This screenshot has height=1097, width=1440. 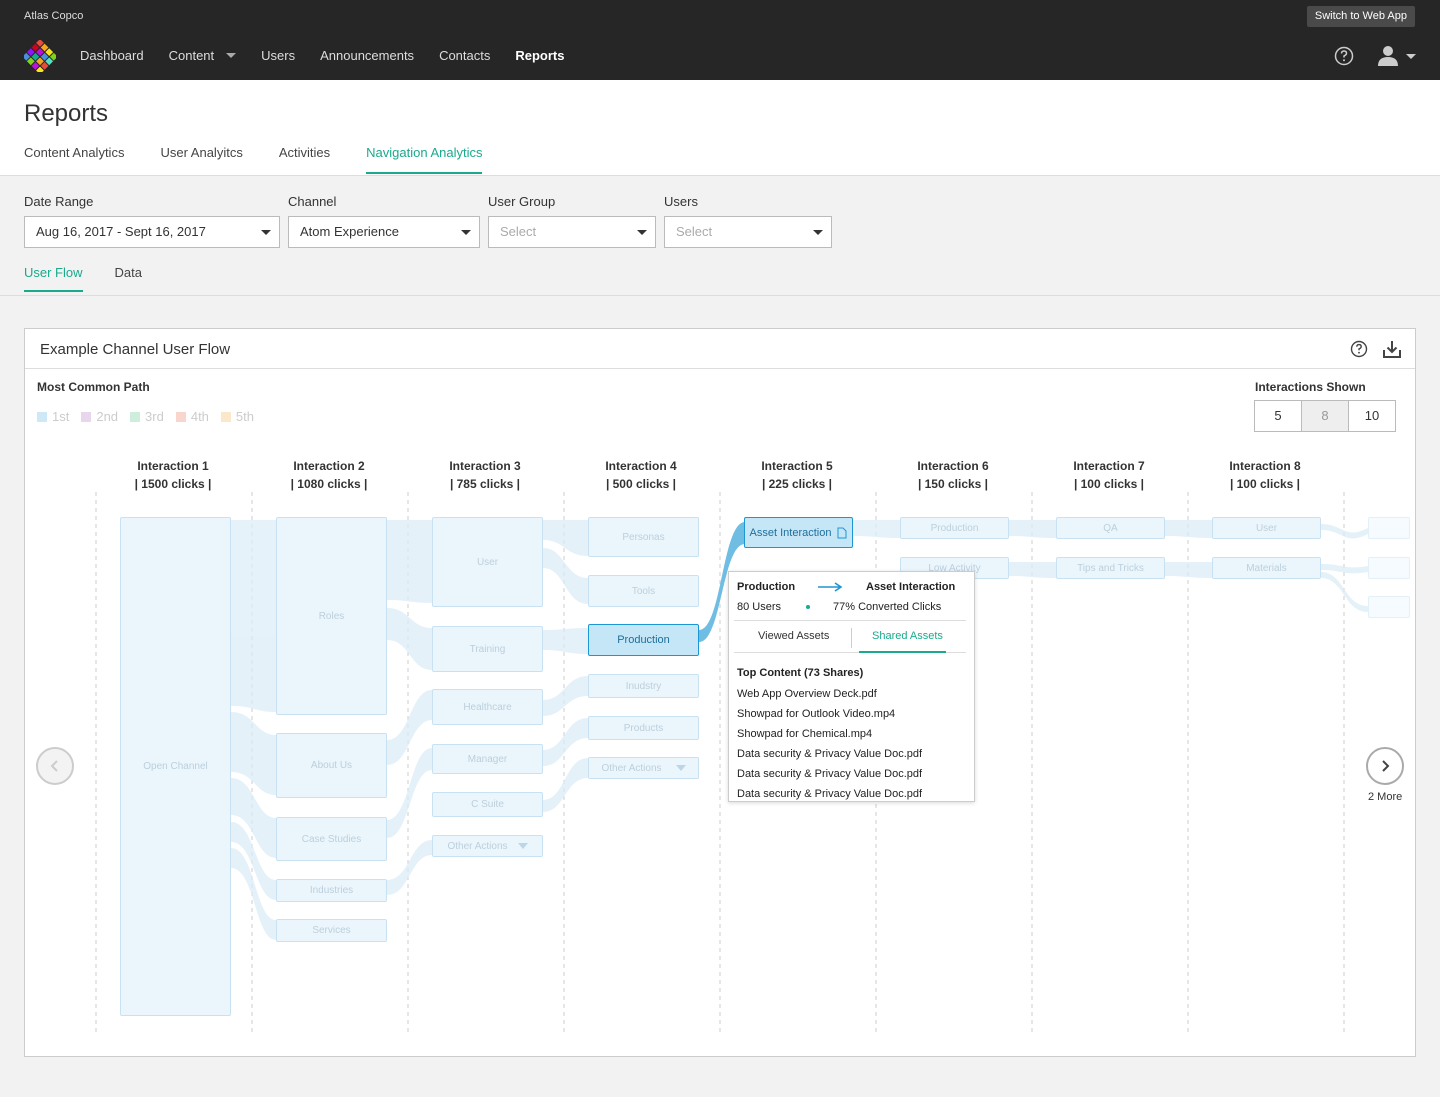 What do you see at coordinates (643, 640) in the screenshot?
I see `flow-node-production: Production` at bounding box center [643, 640].